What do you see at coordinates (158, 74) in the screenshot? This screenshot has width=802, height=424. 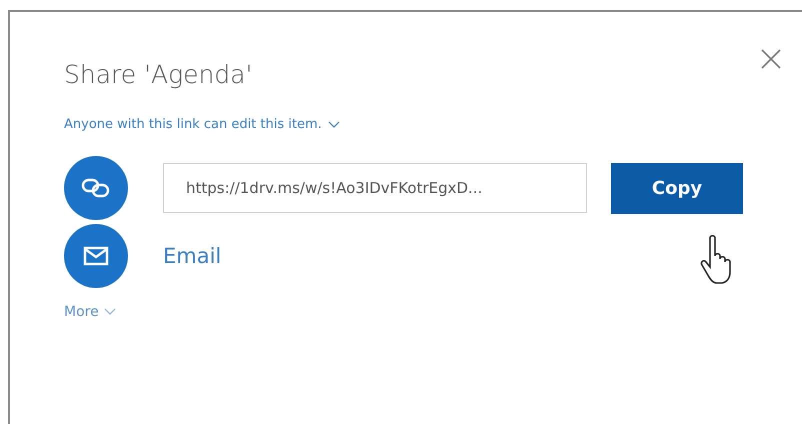 I see `dialog-title: Share 'Agenda'` at bounding box center [158, 74].